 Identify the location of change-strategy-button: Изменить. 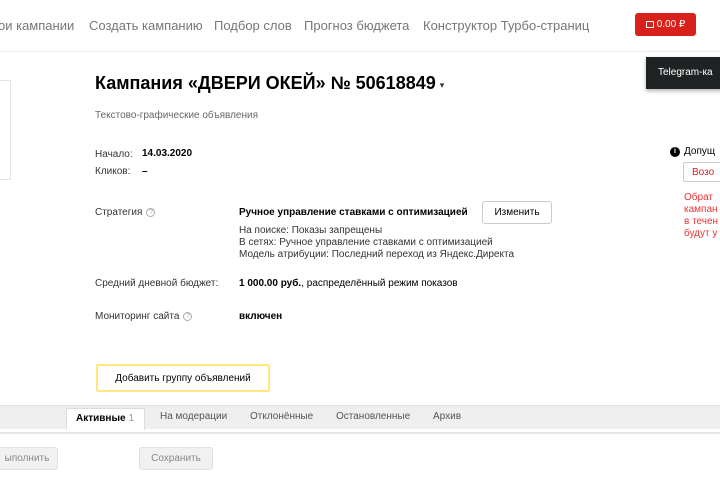
(517, 212).